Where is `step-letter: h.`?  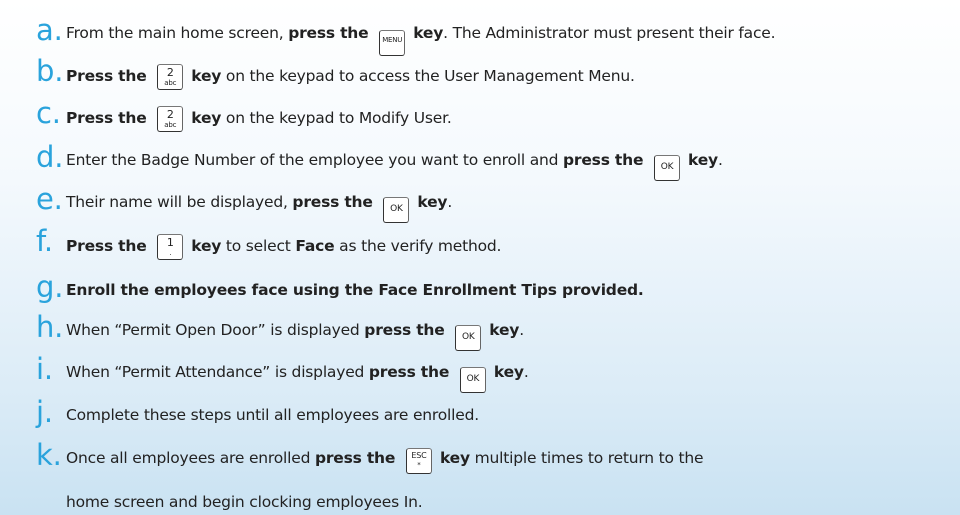 step-letter: h. is located at coordinates (50, 327).